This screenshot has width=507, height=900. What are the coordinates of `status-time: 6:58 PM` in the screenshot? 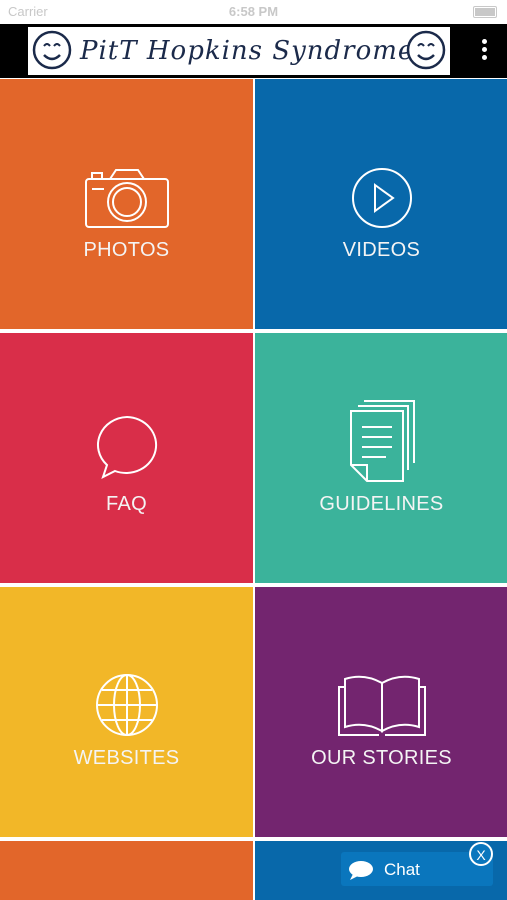 It's located at (253, 11).